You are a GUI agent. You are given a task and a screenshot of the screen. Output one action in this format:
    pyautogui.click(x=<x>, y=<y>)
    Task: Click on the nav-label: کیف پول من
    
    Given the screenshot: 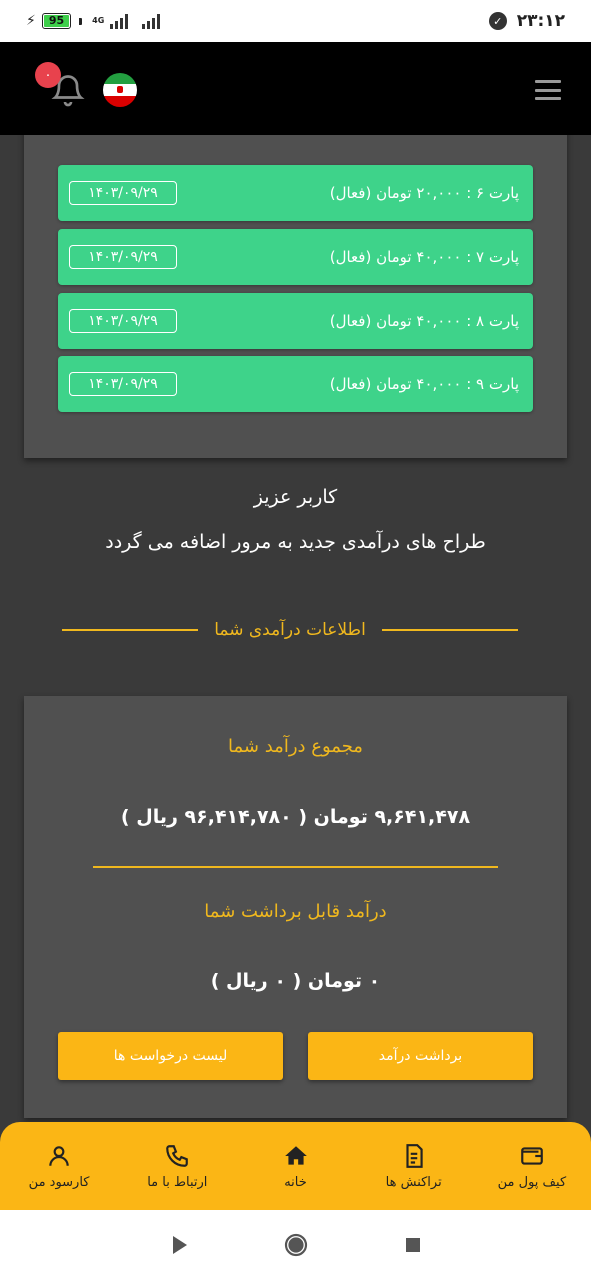 What is the action you would take?
    pyautogui.click(x=532, y=1182)
    